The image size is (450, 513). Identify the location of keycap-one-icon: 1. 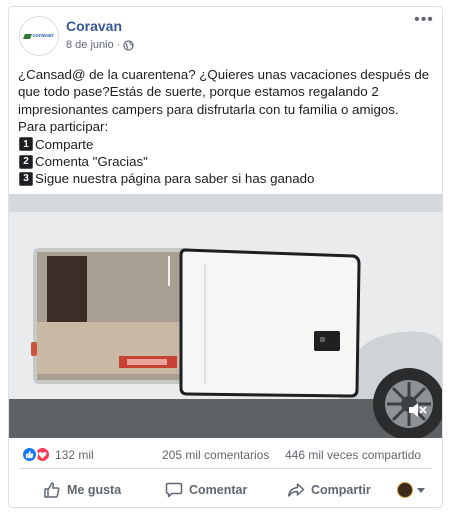
(26, 144).